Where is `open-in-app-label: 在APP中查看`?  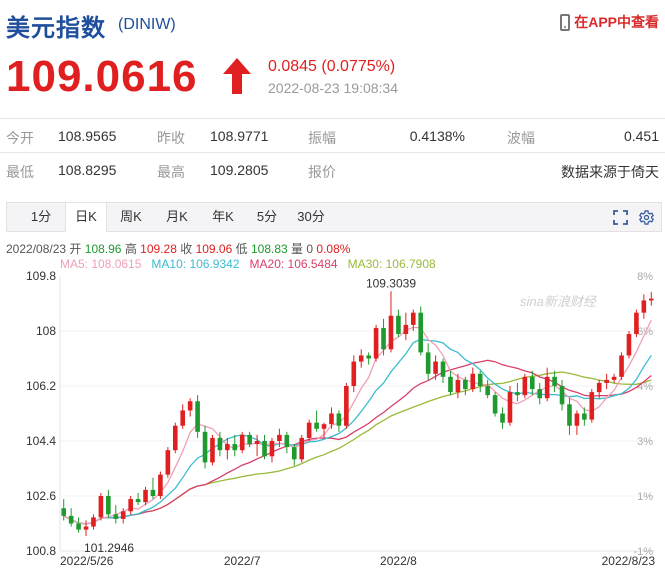 open-in-app-label: 在APP中查看 is located at coordinates (616, 22).